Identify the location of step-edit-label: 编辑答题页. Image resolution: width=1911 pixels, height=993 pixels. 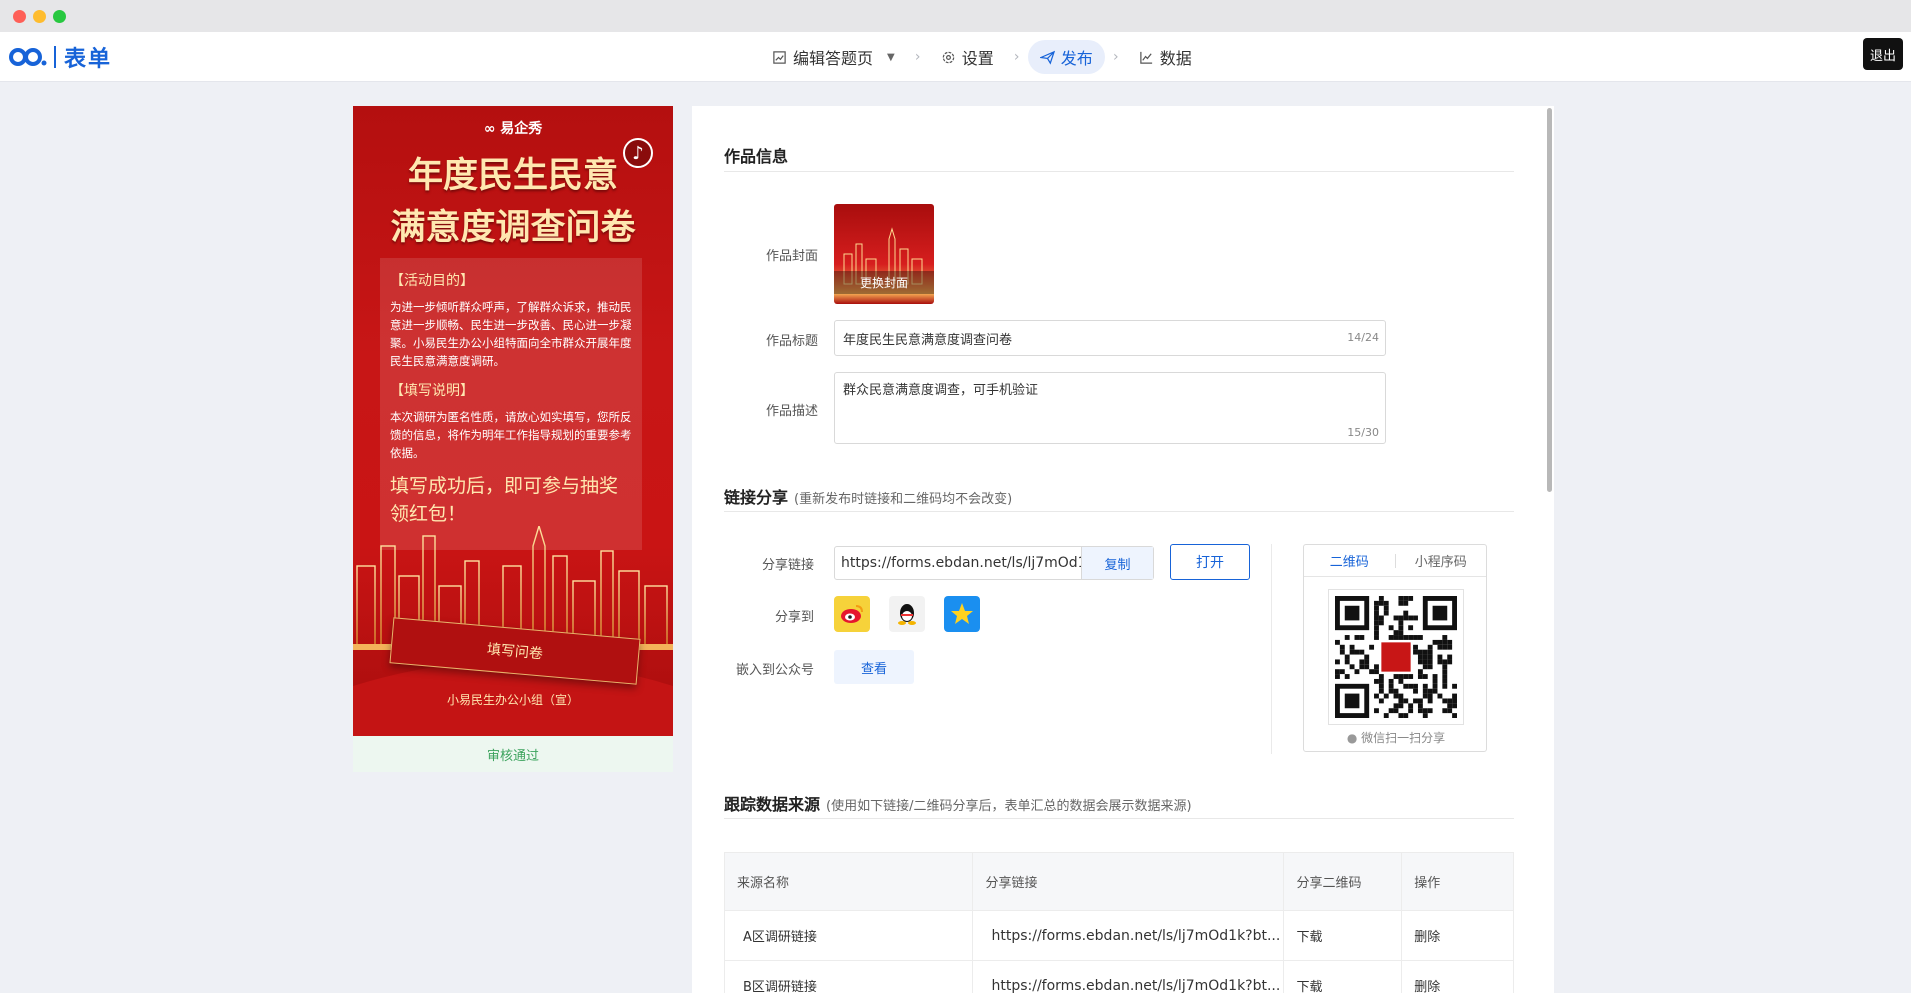
(833, 58).